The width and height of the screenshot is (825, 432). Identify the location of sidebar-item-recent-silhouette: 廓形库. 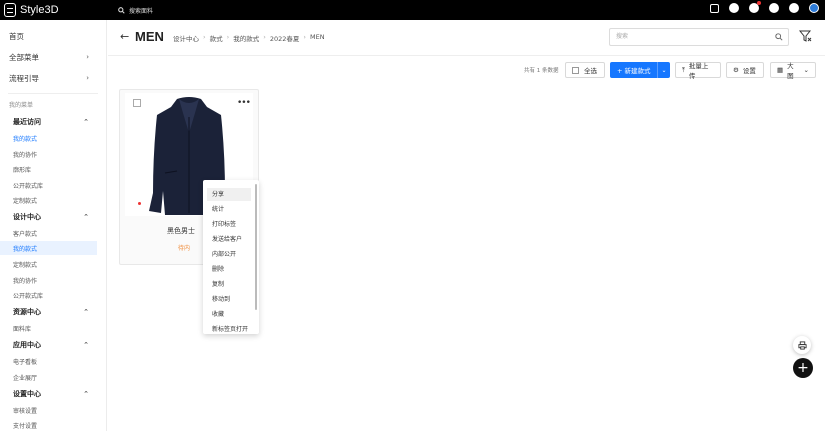
(48, 169).